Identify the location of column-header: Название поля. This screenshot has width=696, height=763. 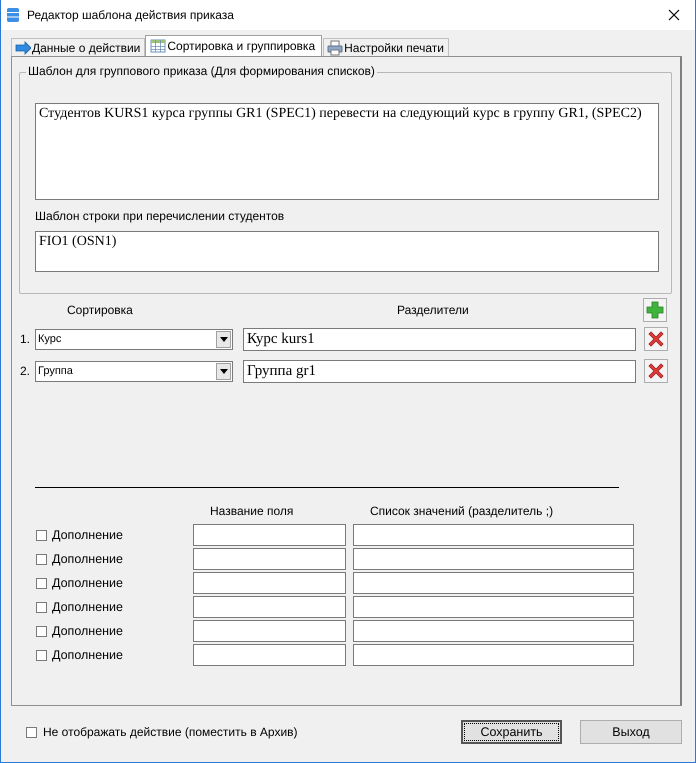
(252, 511).